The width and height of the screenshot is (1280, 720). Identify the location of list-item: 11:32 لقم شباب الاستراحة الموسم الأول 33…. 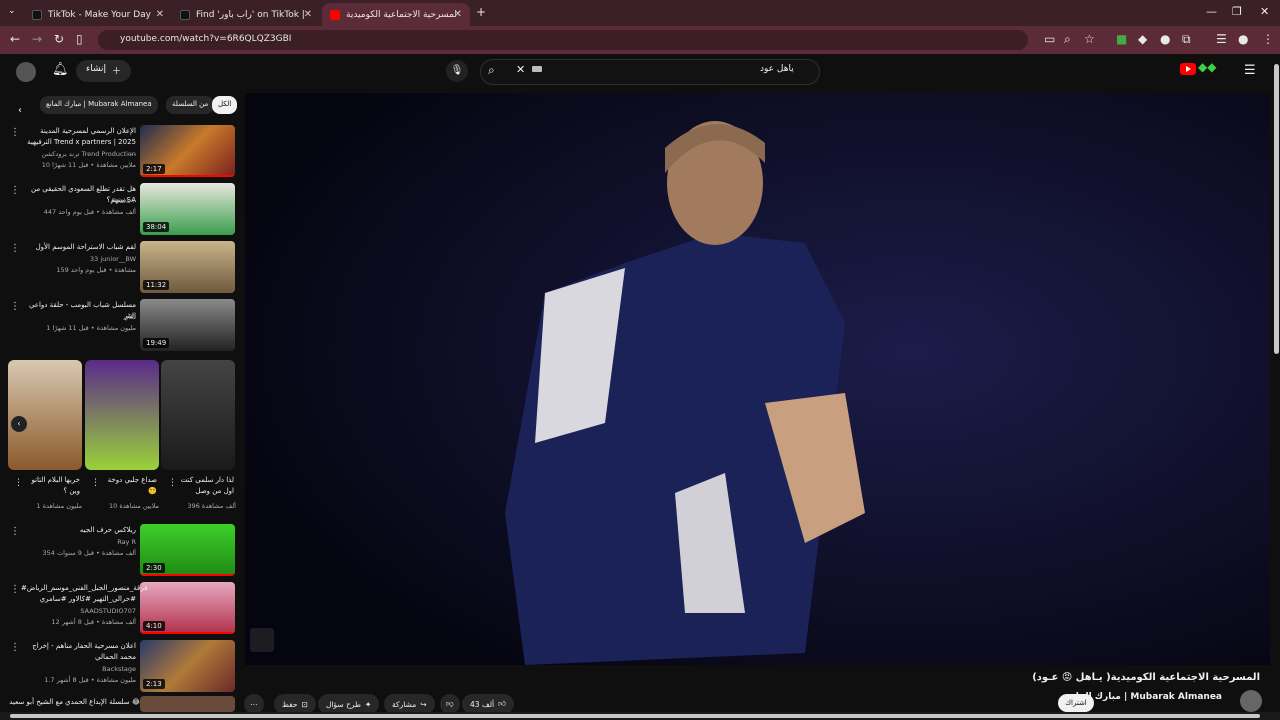
(120, 269).